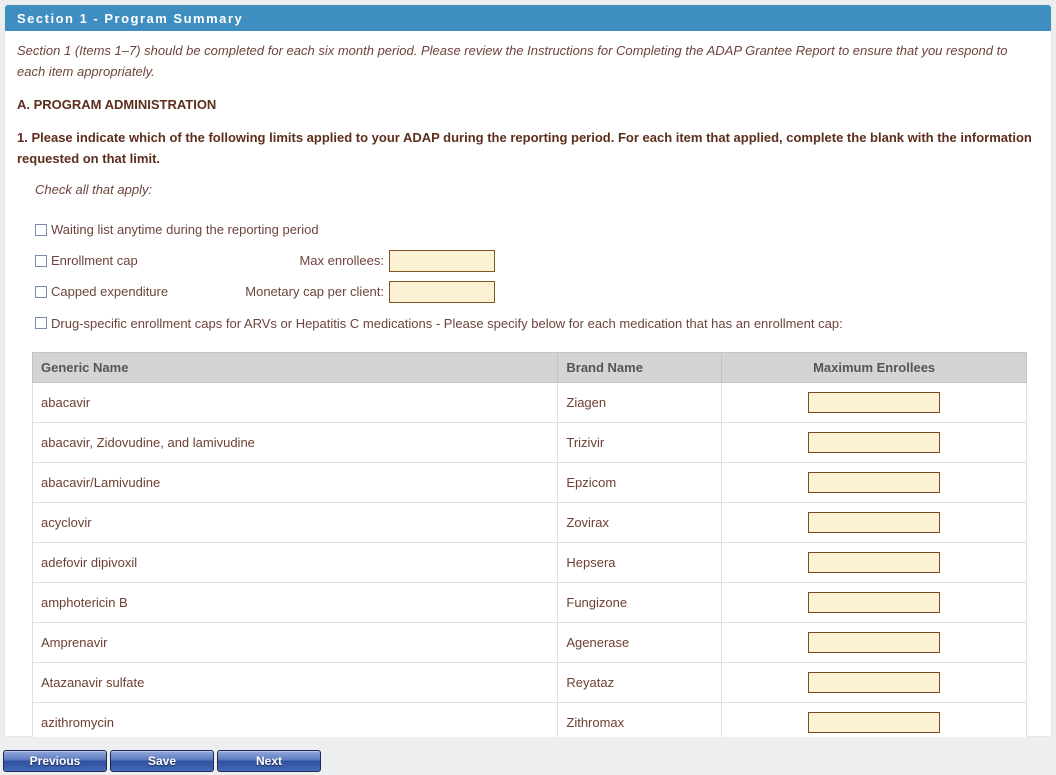  I want to click on table-row: acyclovir Zovirax, so click(529, 522).